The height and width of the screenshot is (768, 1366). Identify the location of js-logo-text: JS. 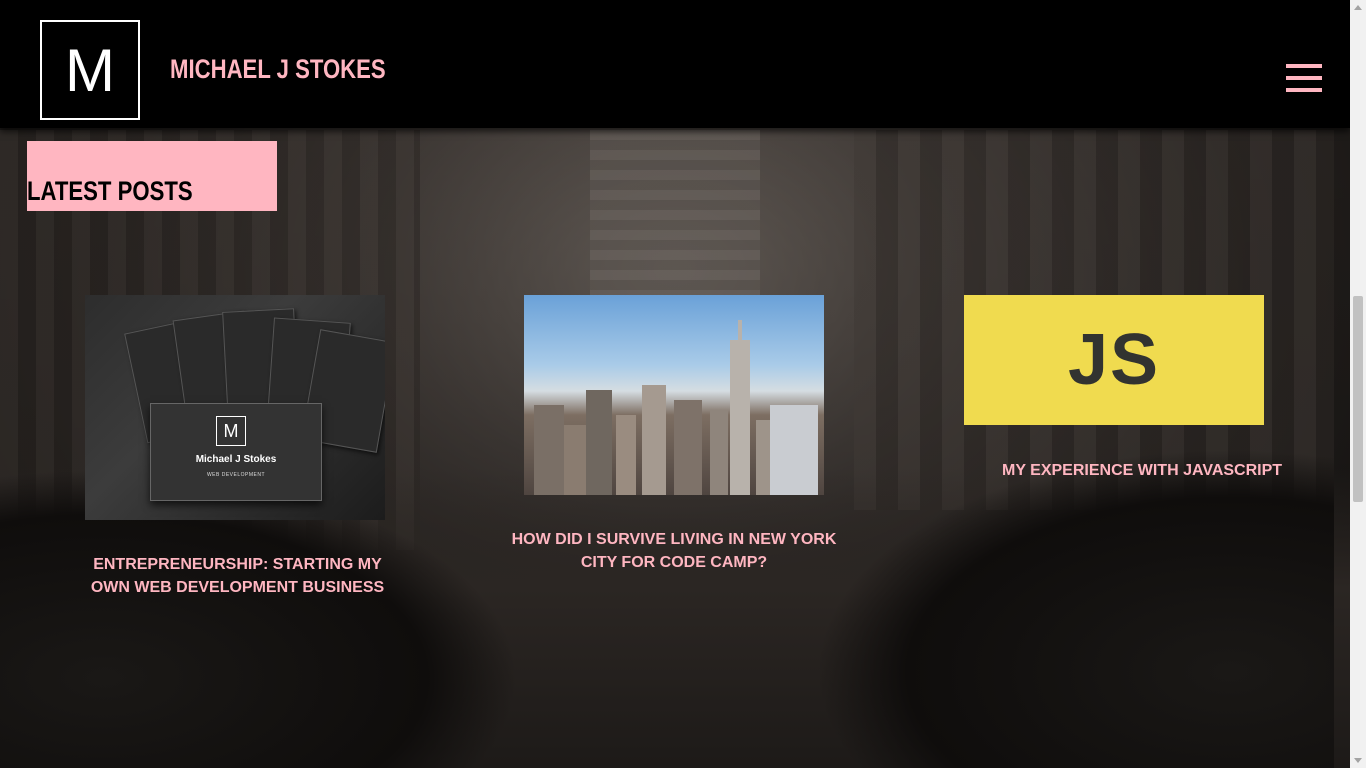
(1114, 360).